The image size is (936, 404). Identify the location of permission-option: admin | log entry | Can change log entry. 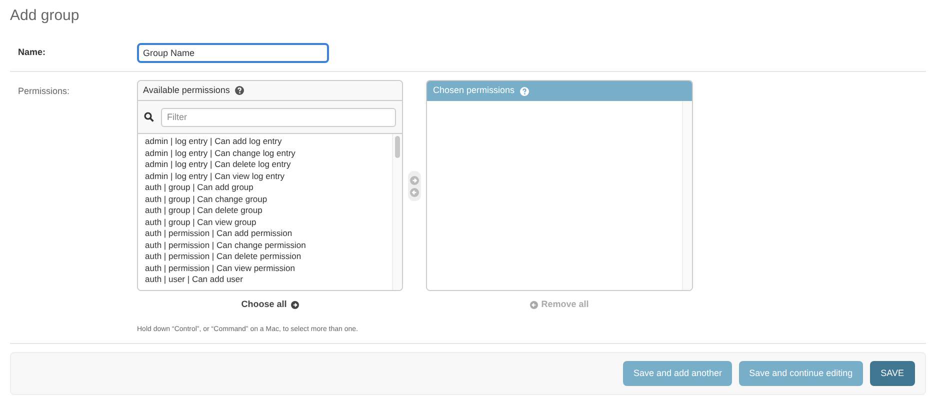
(268, 153).